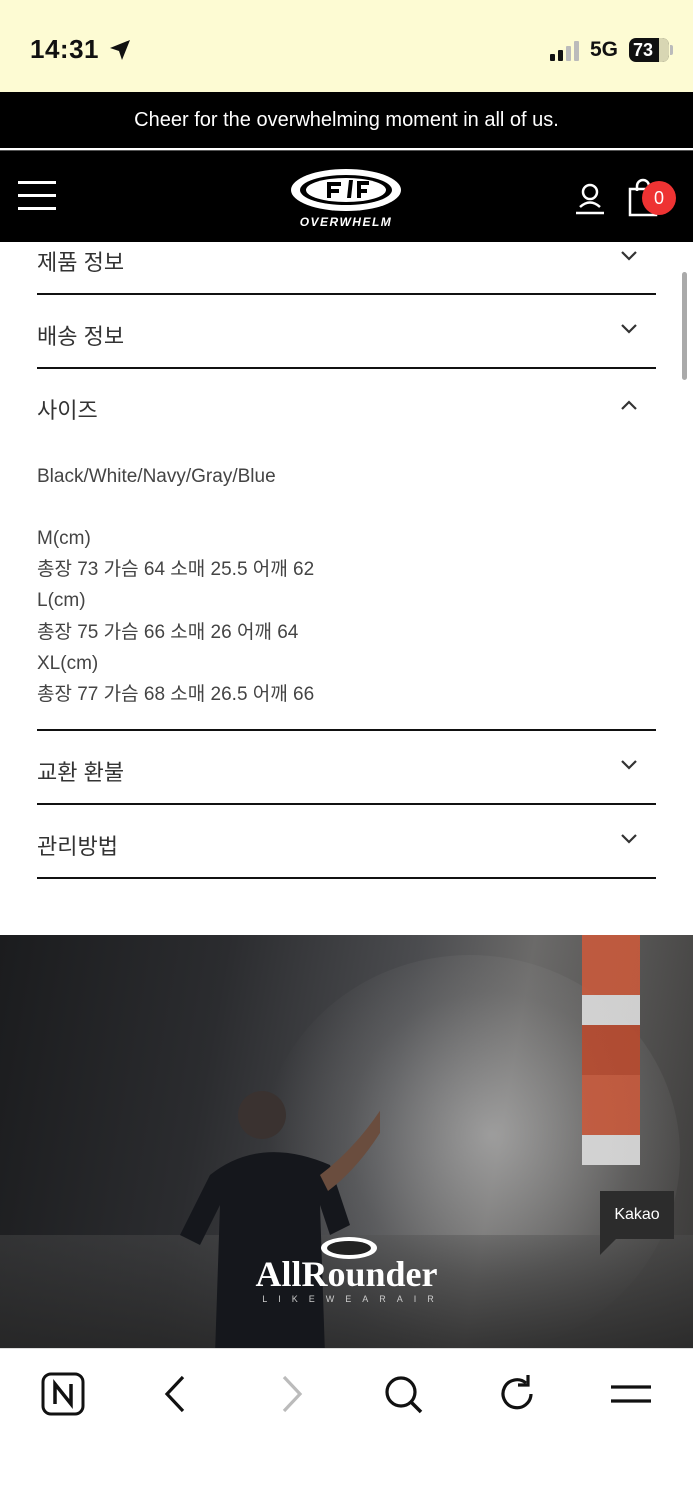  I want to click on banner-person-image, so click(280, 1219).